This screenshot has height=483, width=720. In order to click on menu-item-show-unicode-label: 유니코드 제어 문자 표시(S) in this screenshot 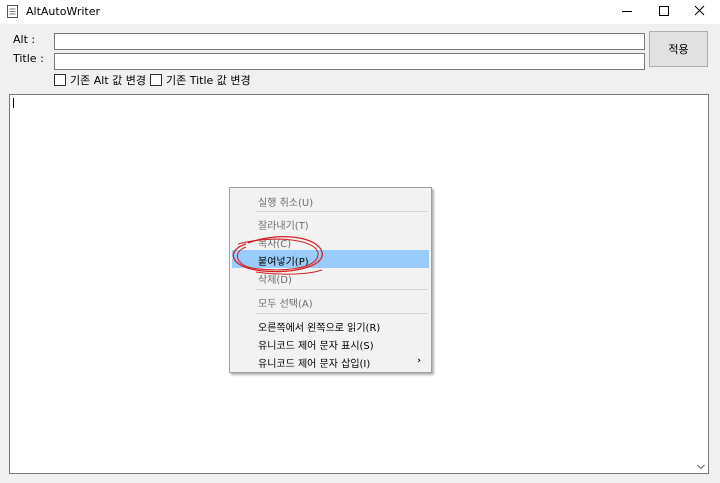, I will do `click(316, 346)`.